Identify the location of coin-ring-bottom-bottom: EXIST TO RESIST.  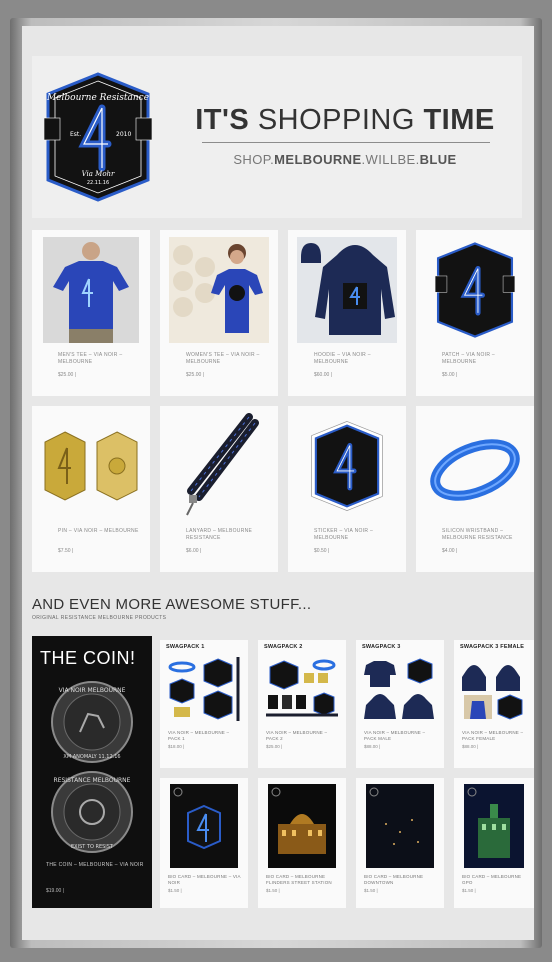
(92, 847).